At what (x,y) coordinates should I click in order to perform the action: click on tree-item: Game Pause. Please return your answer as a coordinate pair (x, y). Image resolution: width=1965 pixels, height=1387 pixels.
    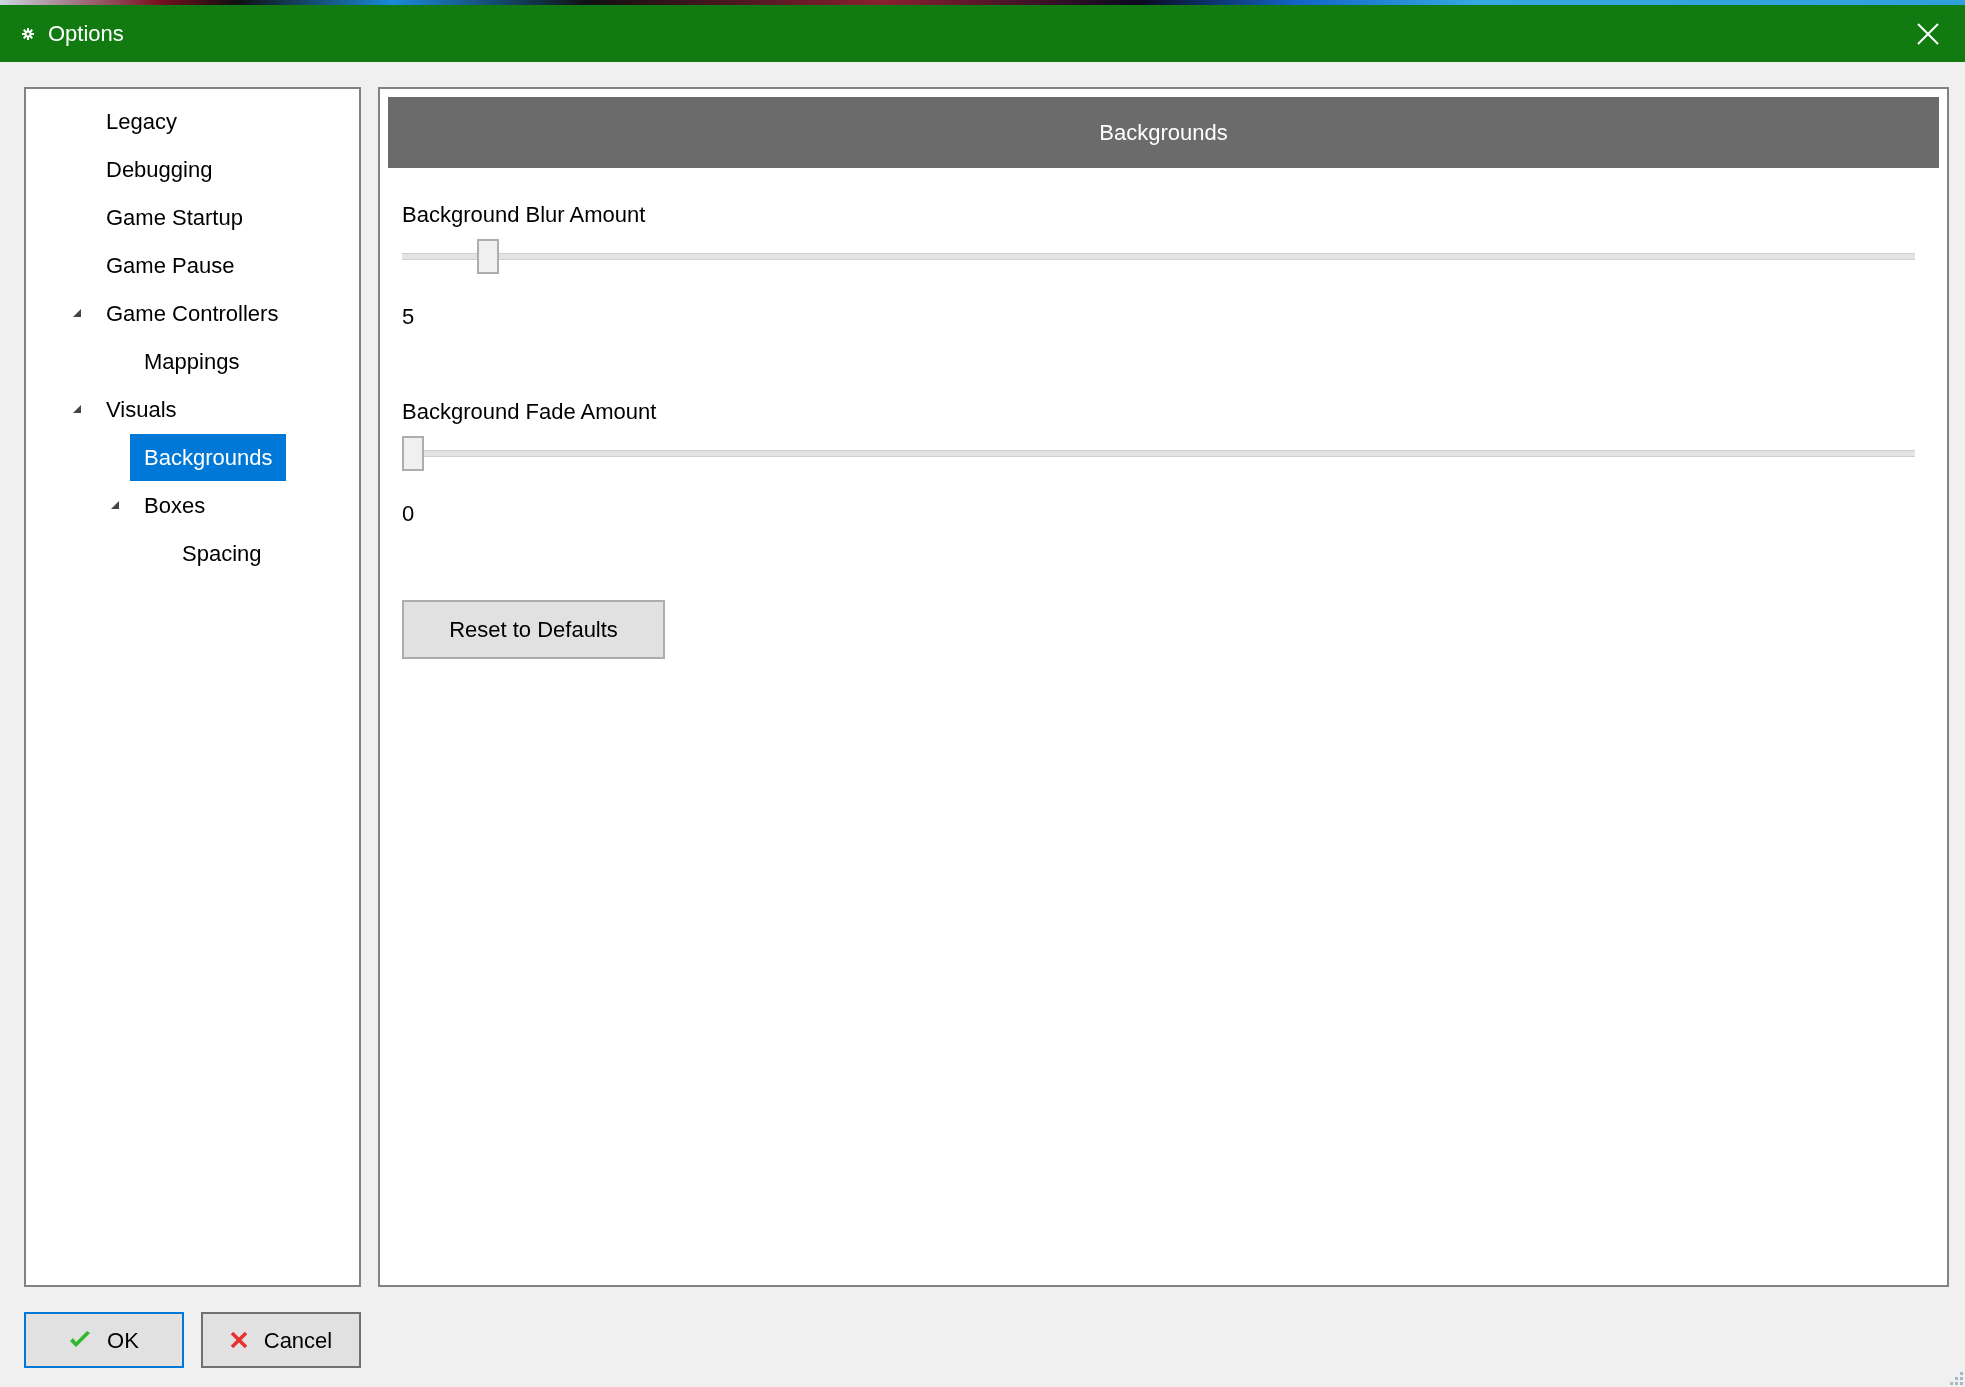
    Looking at the image, I should click on (170, 265).